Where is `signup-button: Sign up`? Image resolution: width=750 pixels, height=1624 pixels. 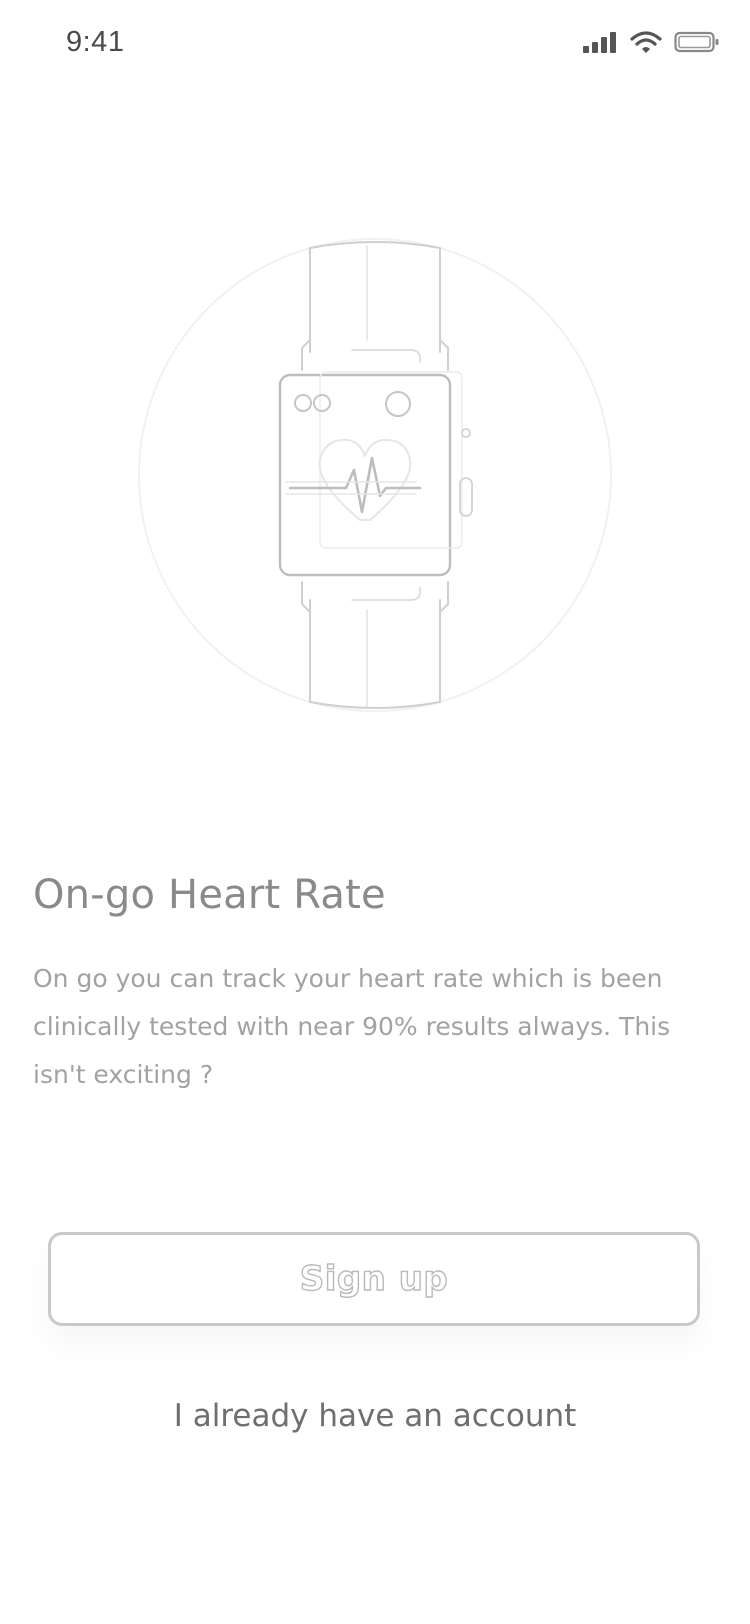 signup-button: Sign up is located at coordinates (374, 1279).